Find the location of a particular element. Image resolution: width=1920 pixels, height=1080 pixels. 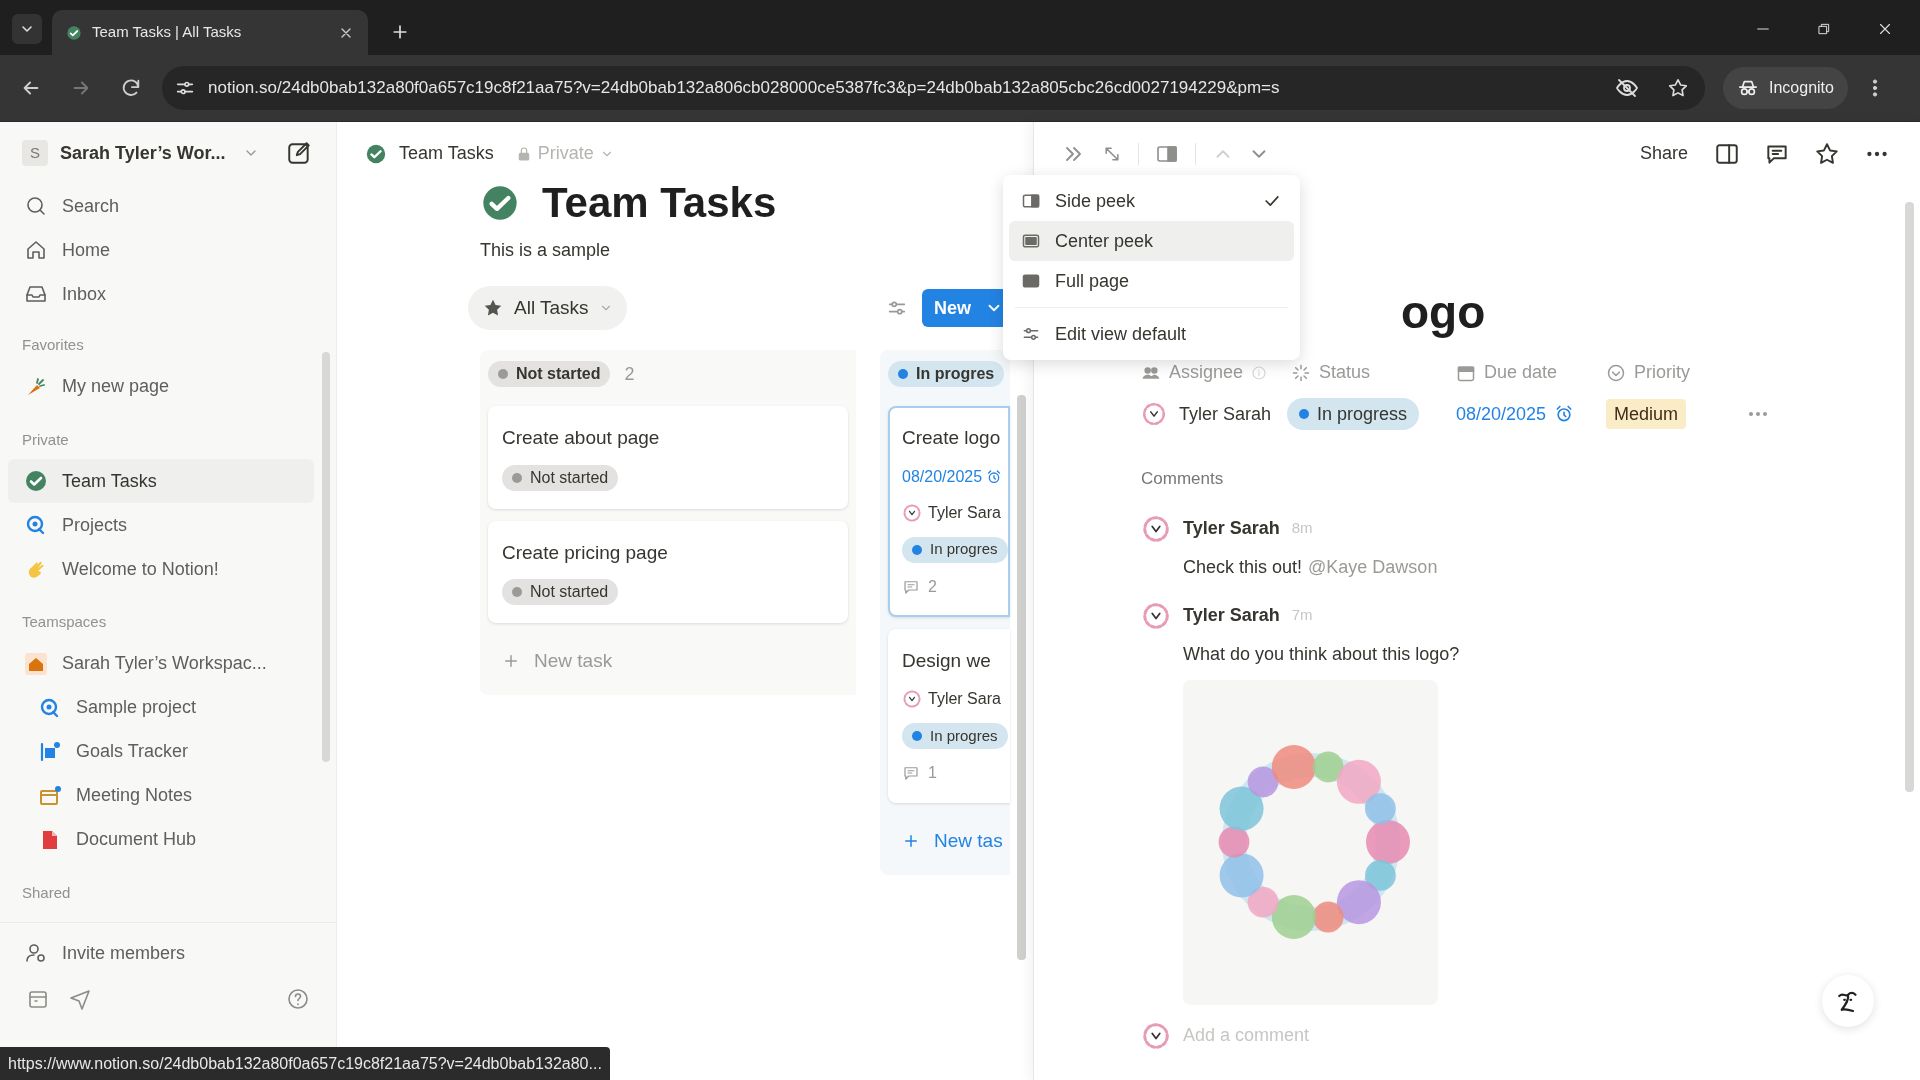

nav-item: Search is located at coordinates (161, 206).